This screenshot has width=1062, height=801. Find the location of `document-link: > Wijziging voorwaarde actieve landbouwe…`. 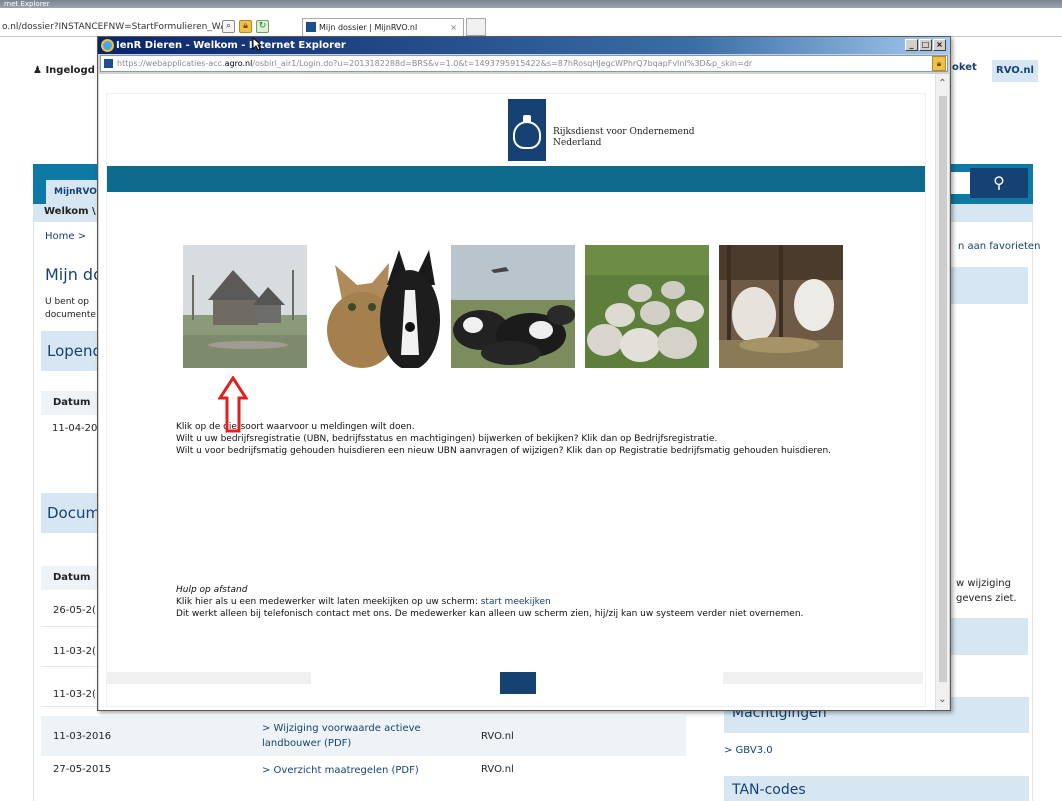

document-link: > Wijziging voorwaarde actieve landbouwe… is located at coordinates (352, 736).